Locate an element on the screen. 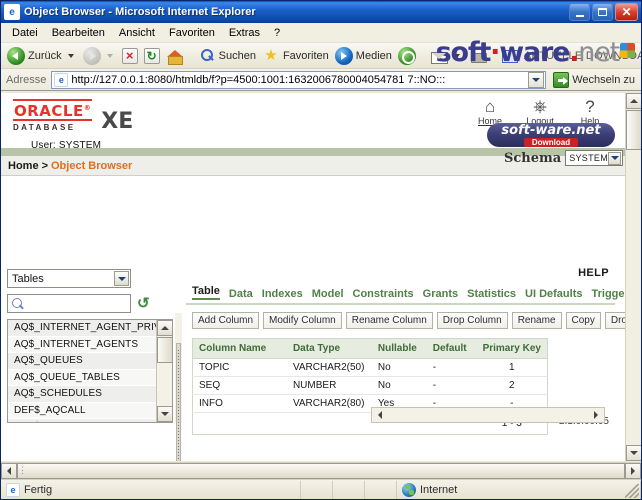  modify-column-button: Modify Column is located at coordinates (302, 320).